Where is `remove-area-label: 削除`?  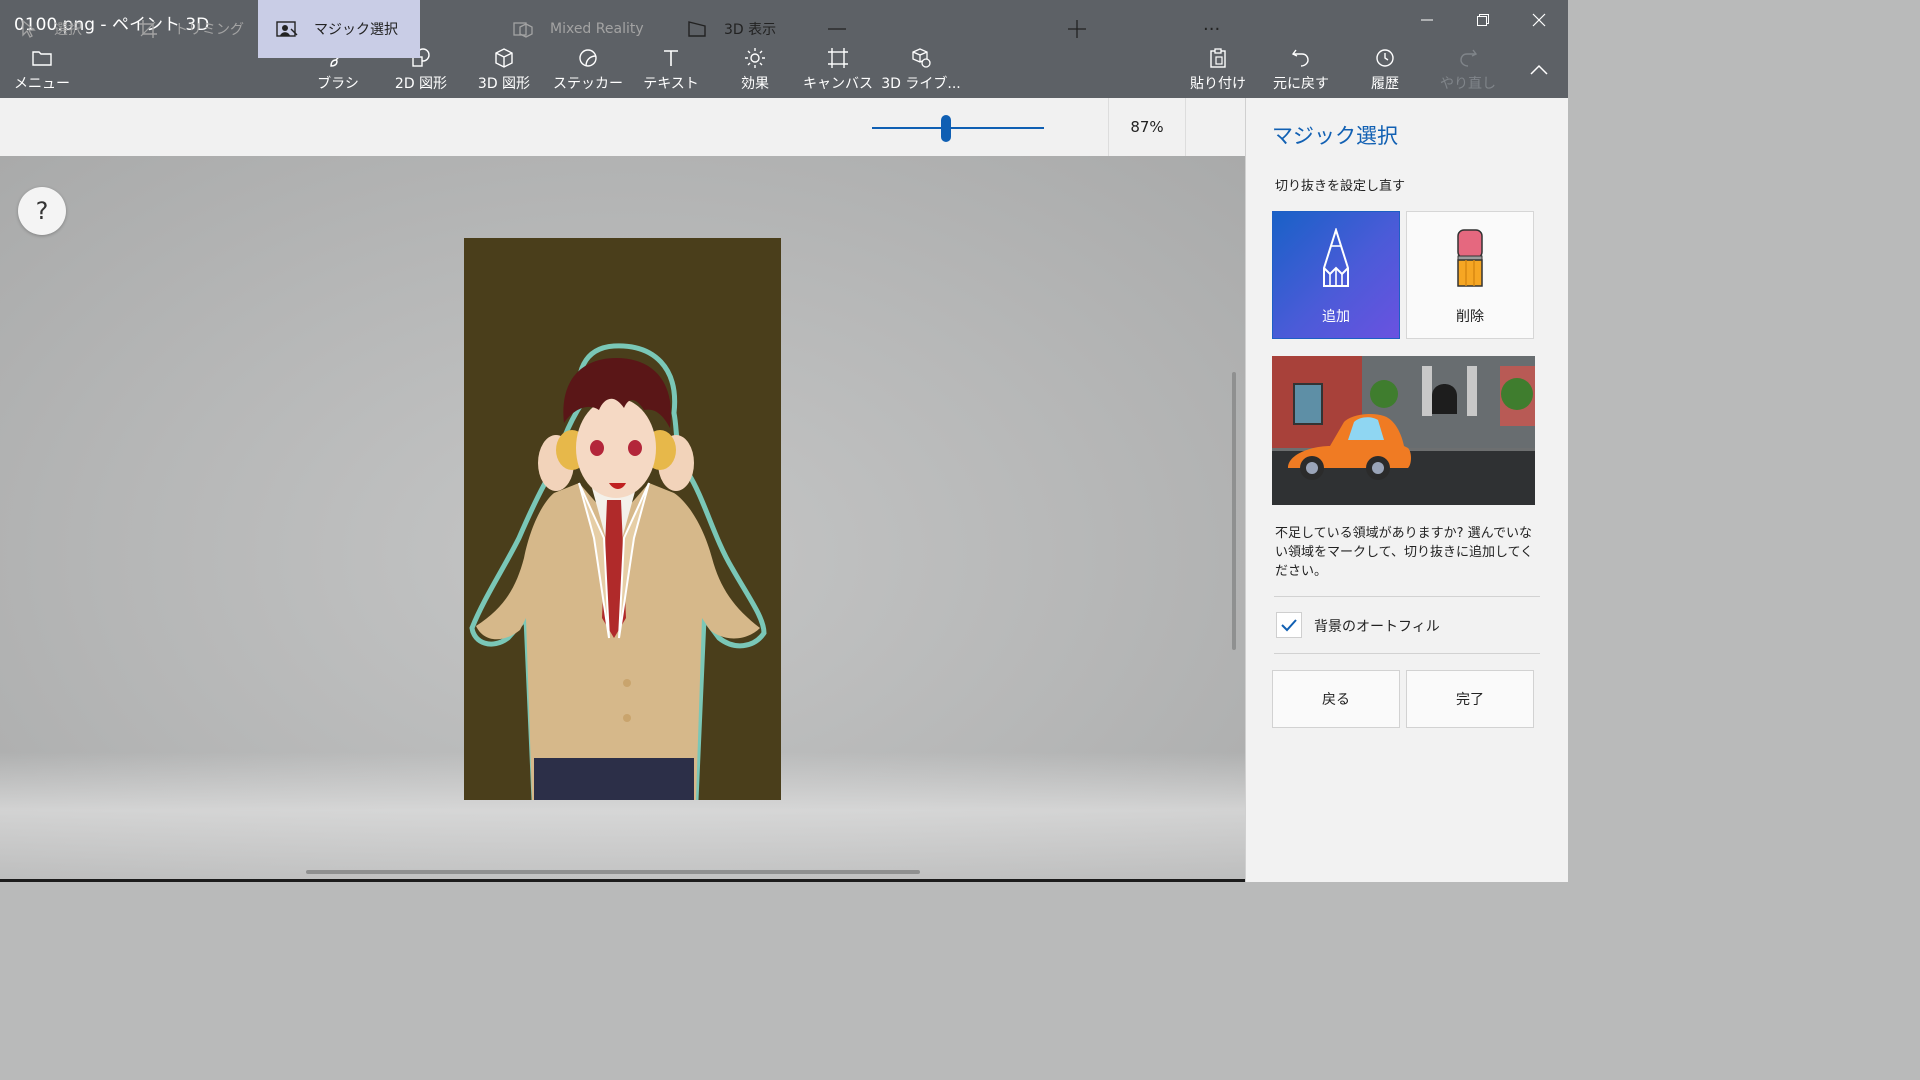 remove-area-label: 削除 is located at coordinates (1470, 317).